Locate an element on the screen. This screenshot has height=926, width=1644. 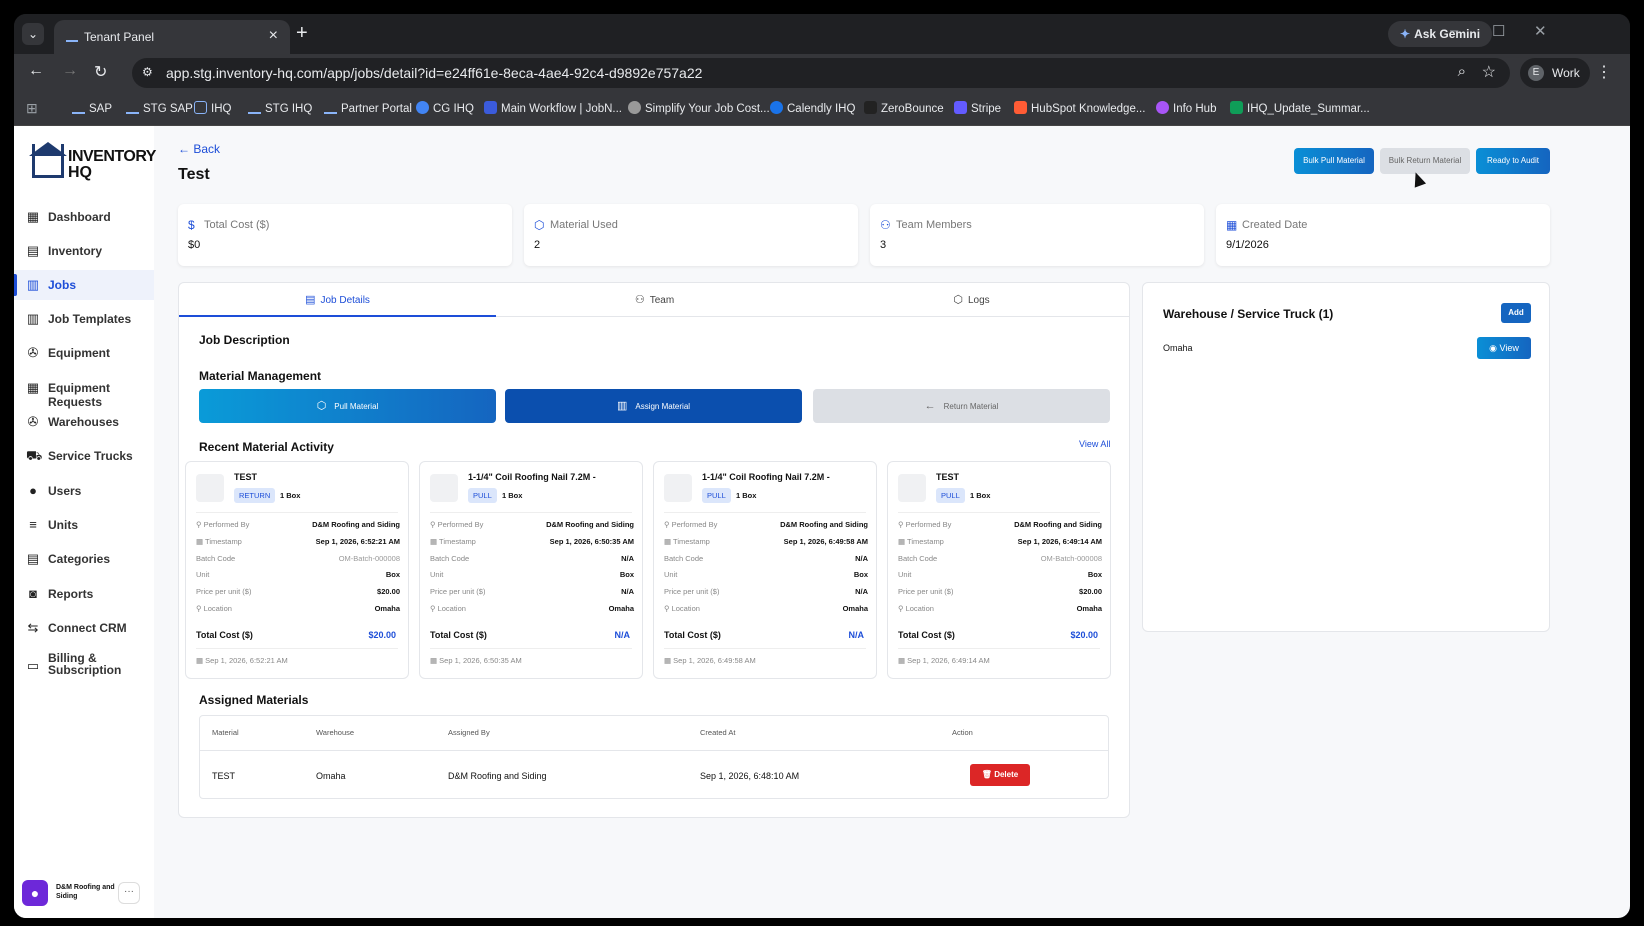
sidebar-item-warehouses: ✇ Warehouses is located at coordinates (84, 422).